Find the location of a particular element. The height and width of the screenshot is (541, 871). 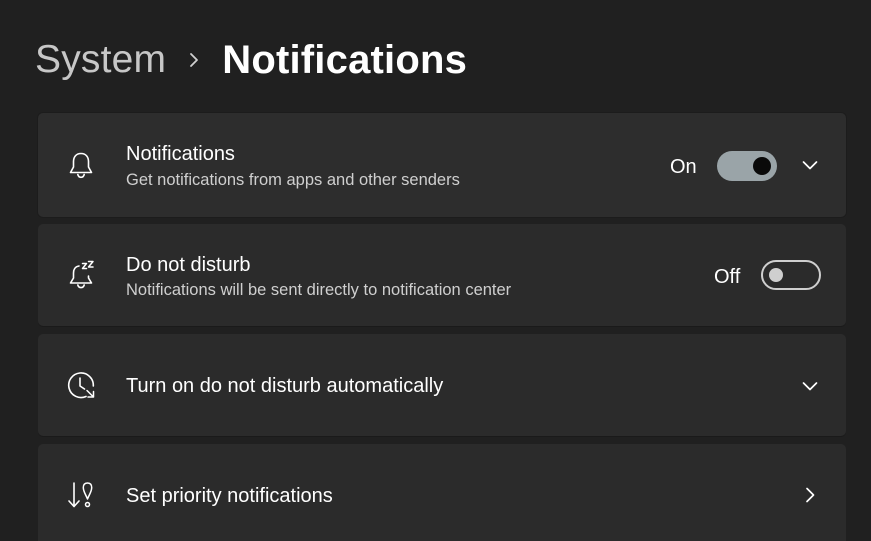

dnd-state-label: Off is located at coordinates (727, 277).